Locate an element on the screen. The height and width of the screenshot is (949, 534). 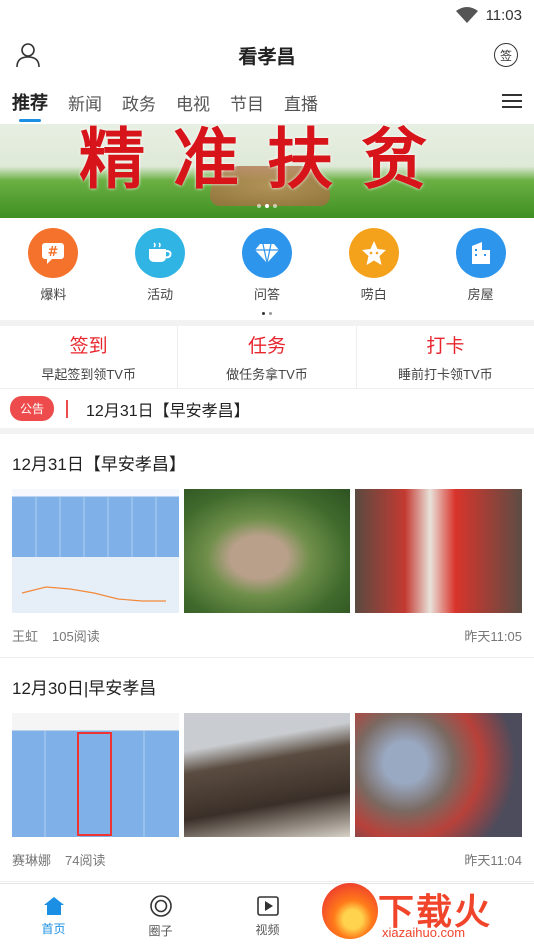
article-reads: 105阅读 is located at coordinates (76, 636).